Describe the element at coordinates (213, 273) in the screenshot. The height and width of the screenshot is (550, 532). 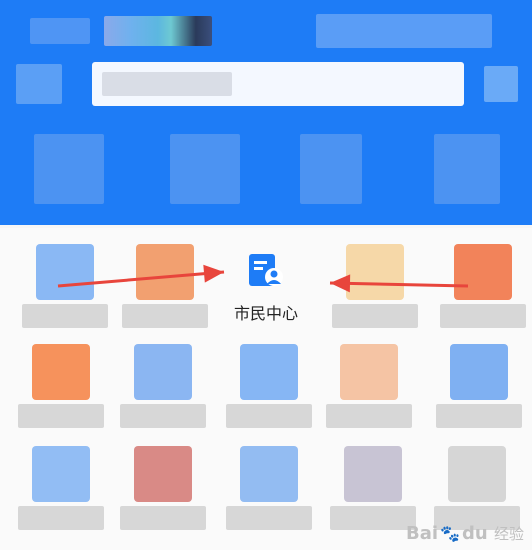
I see `left-arrow-head` at that location.